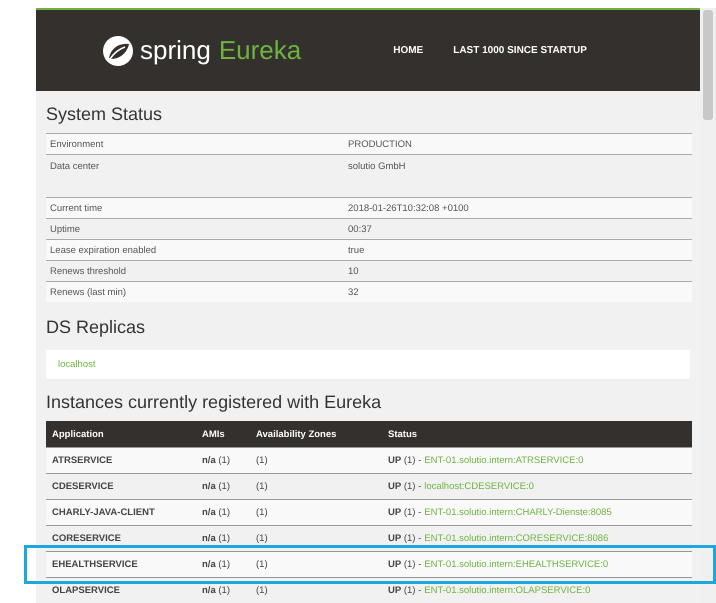 This screenshot has height=603, width=716. I want to click on column-header: Availability Zones, so click(316, 434).